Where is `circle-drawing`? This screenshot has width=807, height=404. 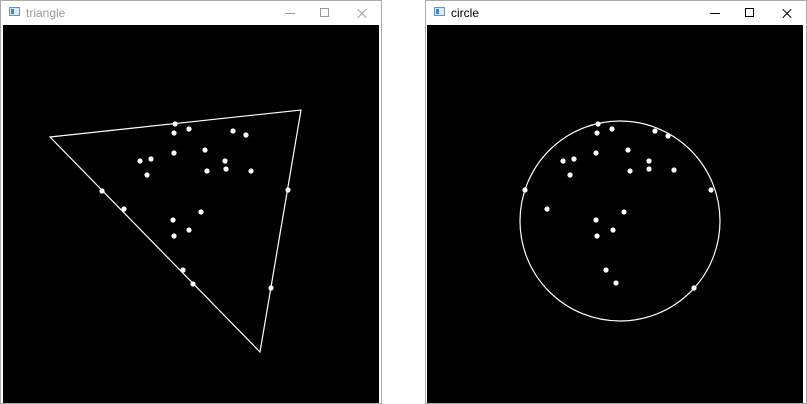
circle-drawing is located at coordinates (620, 221).